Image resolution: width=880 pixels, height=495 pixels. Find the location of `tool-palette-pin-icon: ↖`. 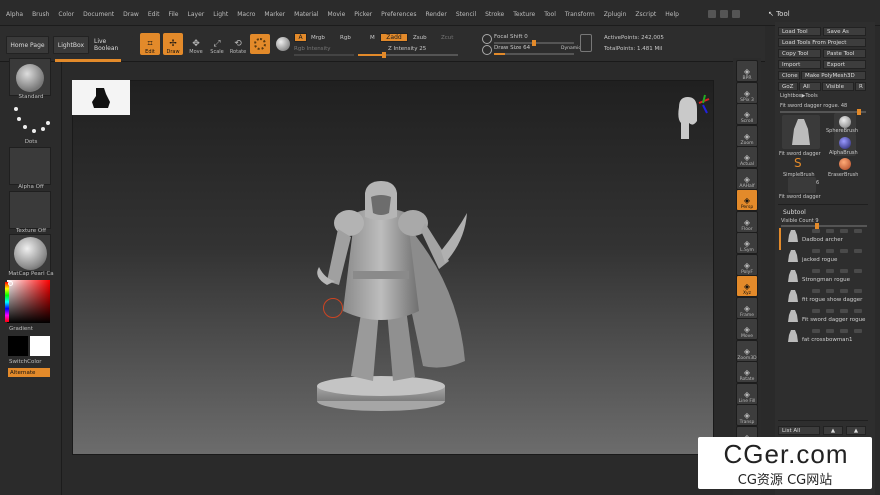

tool-palette-pin-icon: ↖ is located at coordinates (772, 14).